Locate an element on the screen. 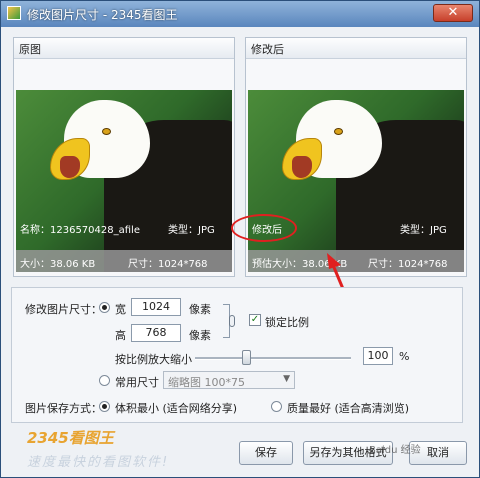 This screenshot has height=478, width=480. title-bar: 修改图片尺寸 - 2345看图王 ✕ is located at coordinates (240, 14).